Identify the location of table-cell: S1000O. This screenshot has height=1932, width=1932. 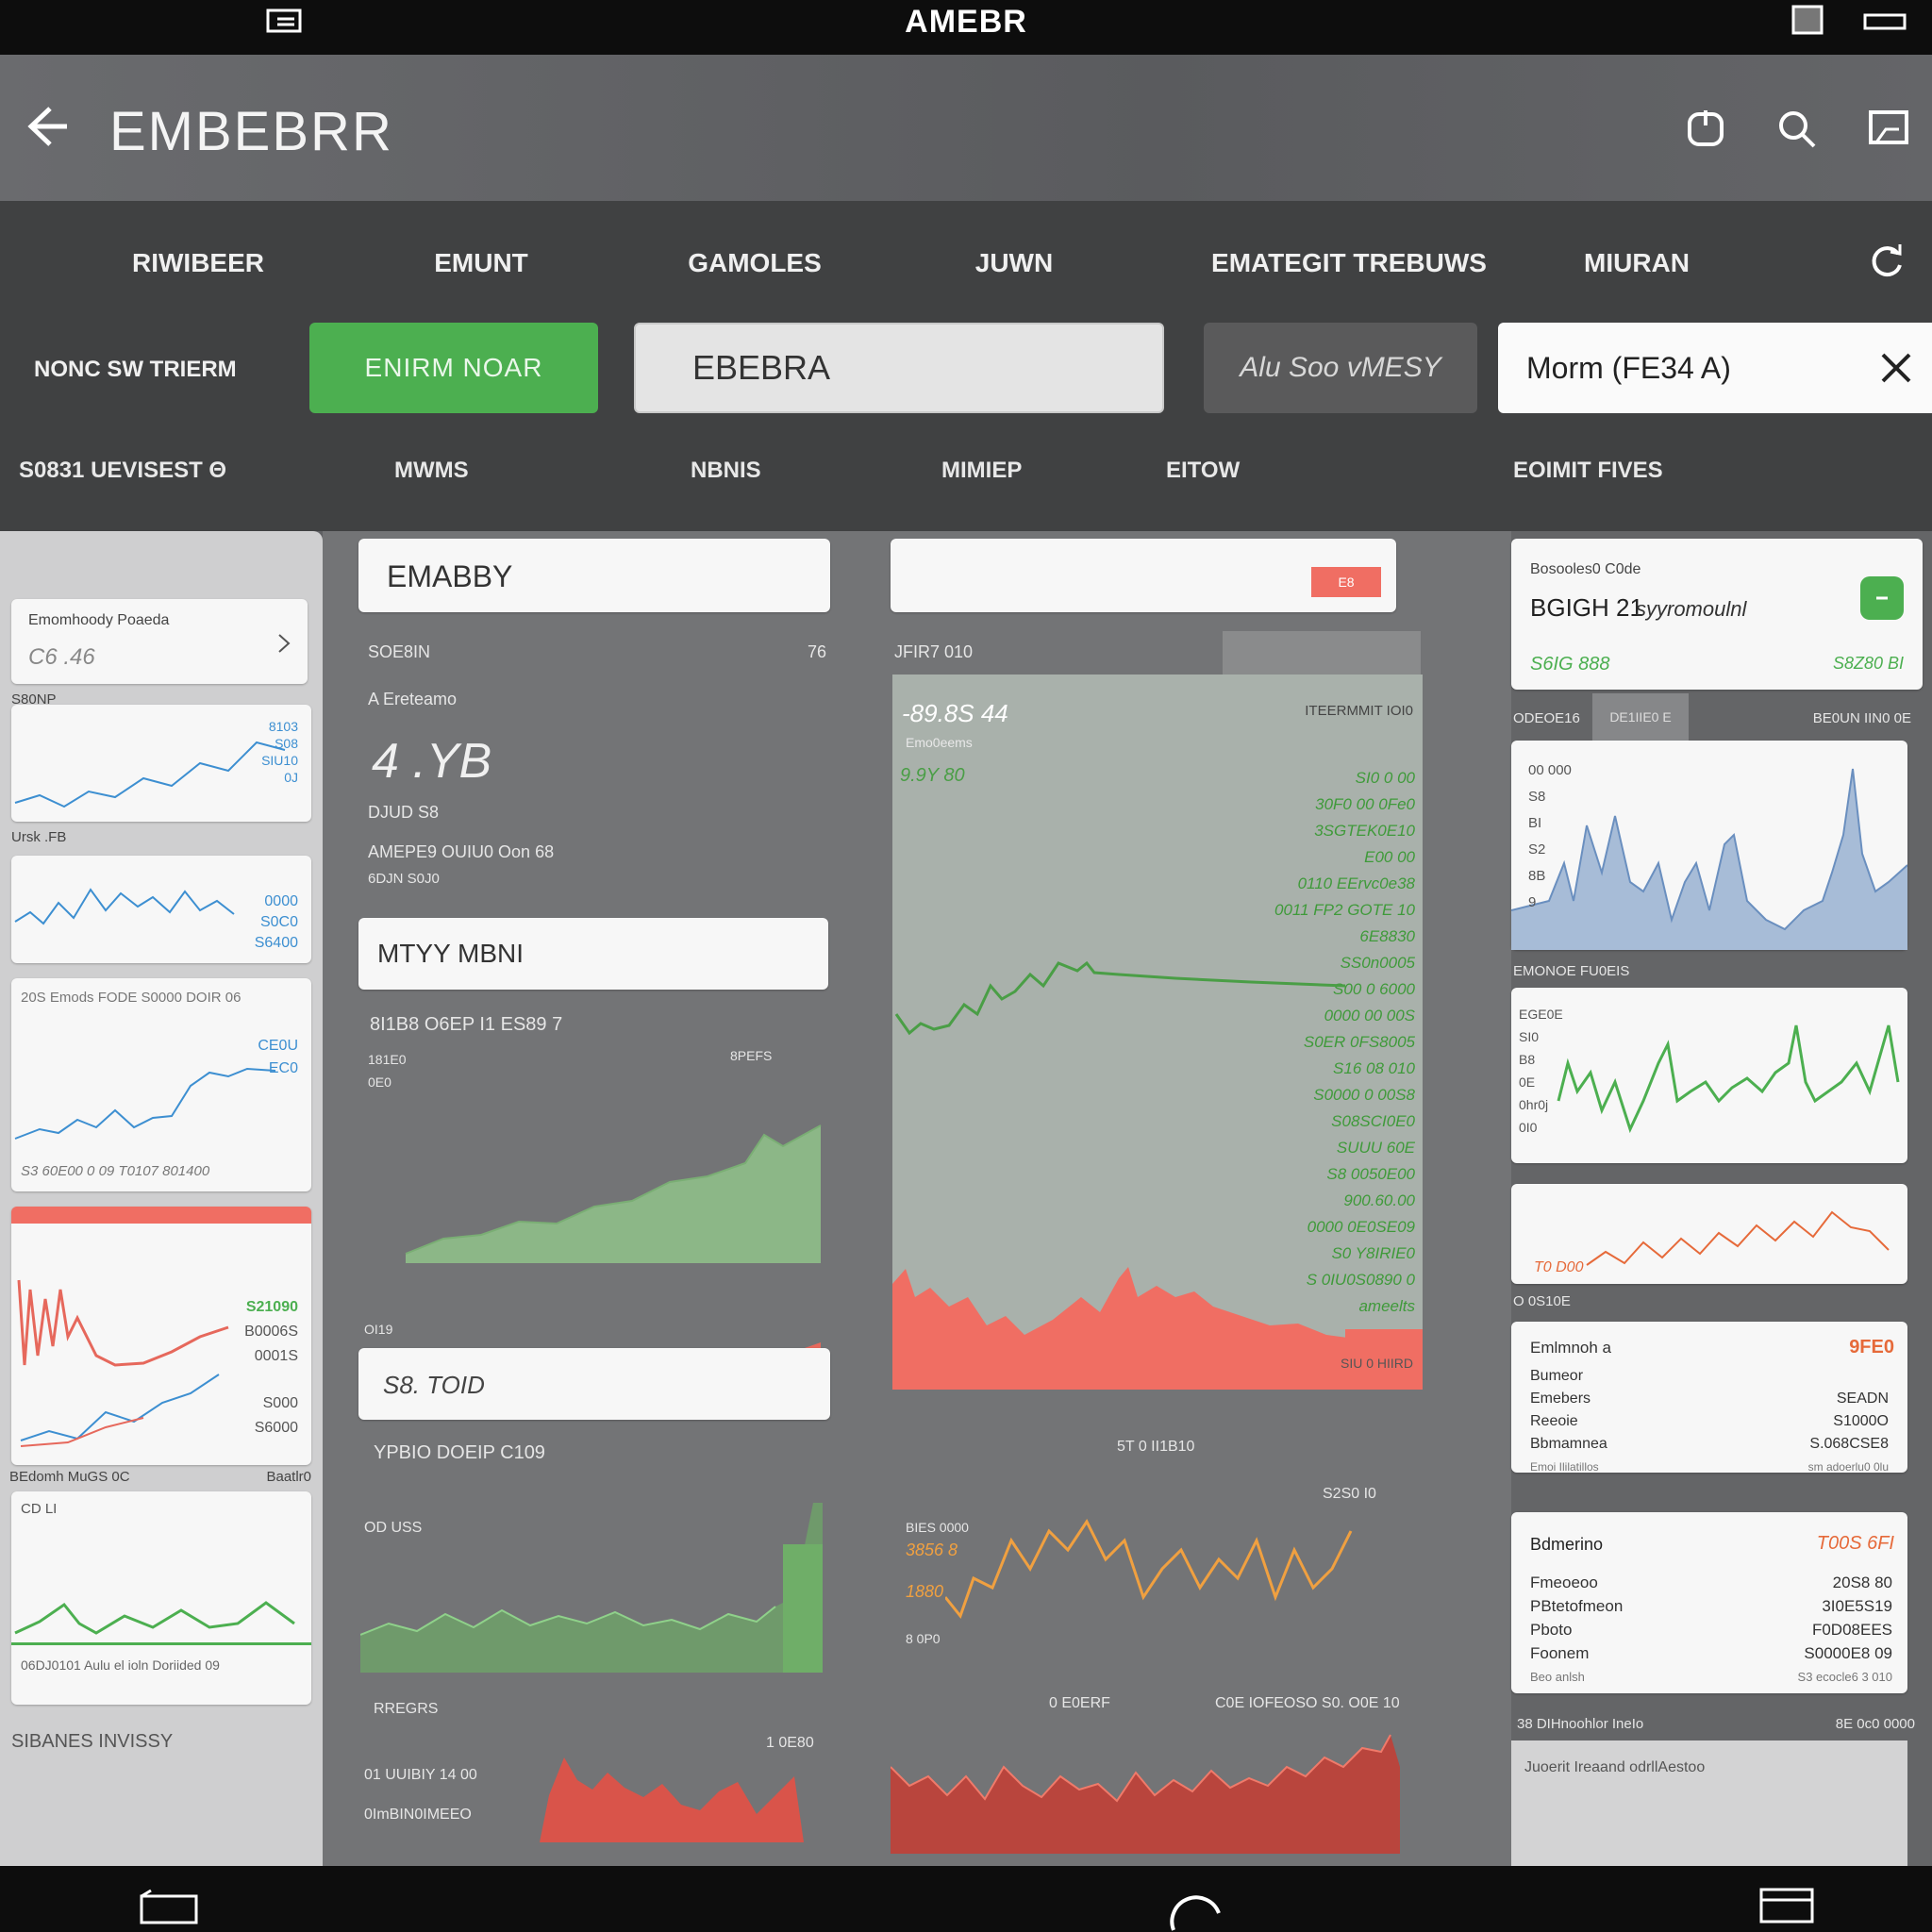
(1861, 1421).